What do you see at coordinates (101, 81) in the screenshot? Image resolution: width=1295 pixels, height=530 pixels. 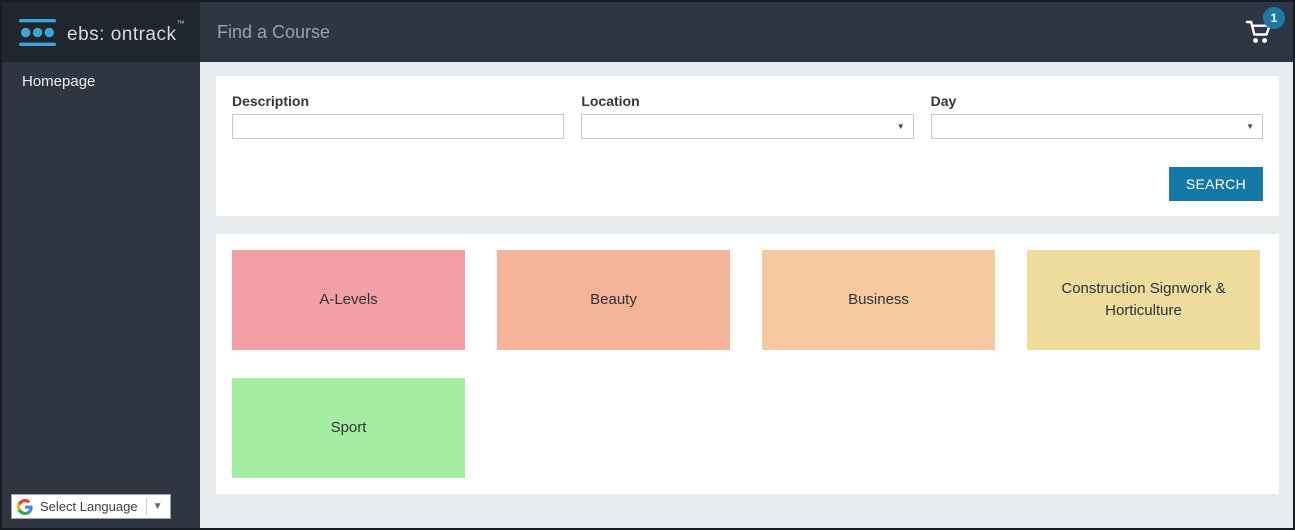 I see `sidebar-item-homepage: Homepage` at bounding box center [101, 81].